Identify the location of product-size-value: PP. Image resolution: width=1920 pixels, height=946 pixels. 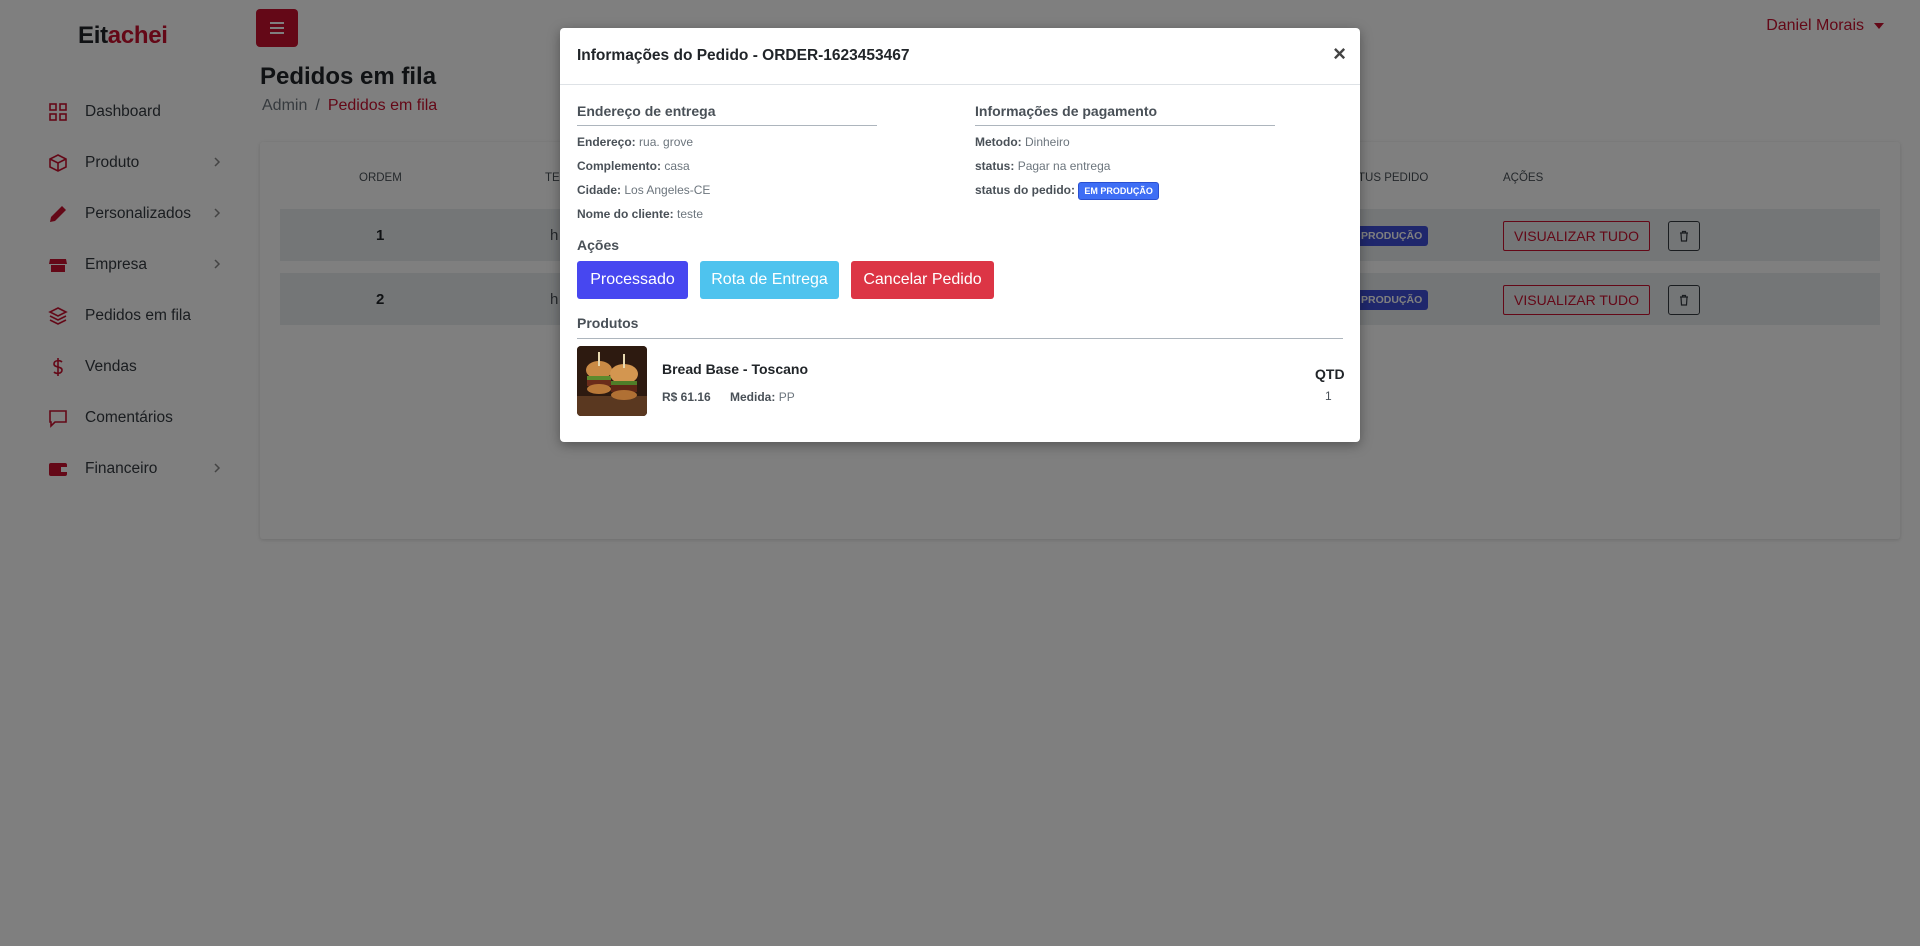
(786, 397).